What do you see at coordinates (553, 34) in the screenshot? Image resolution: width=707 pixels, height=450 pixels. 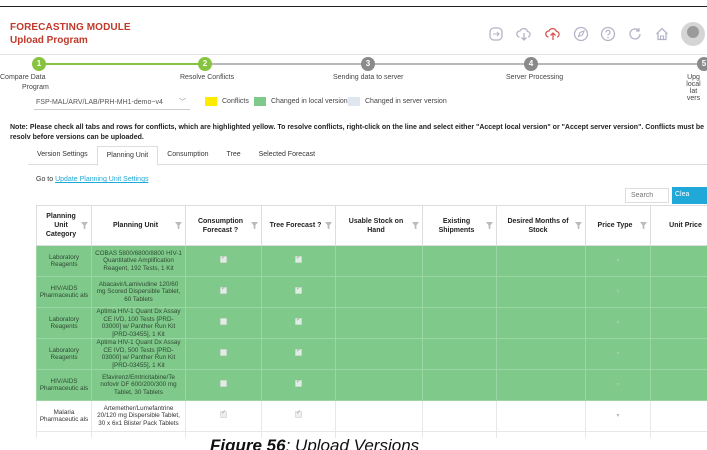 I see `cloud-upload-icon` at bounding box center [553, 34].